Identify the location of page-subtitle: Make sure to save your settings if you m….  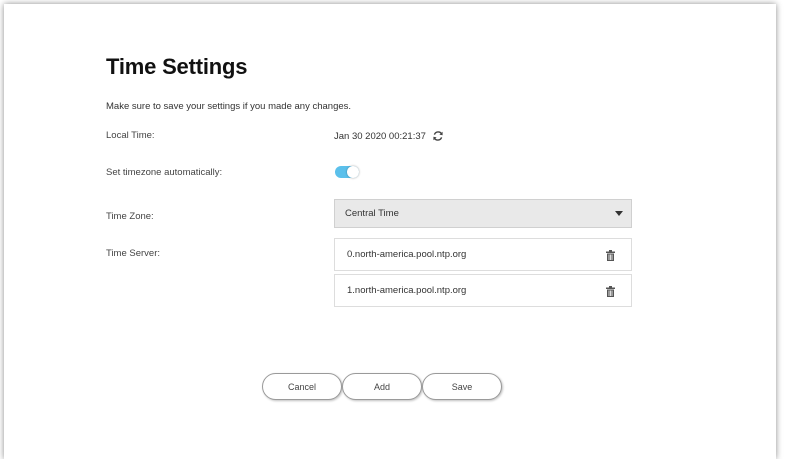
(229, 106).